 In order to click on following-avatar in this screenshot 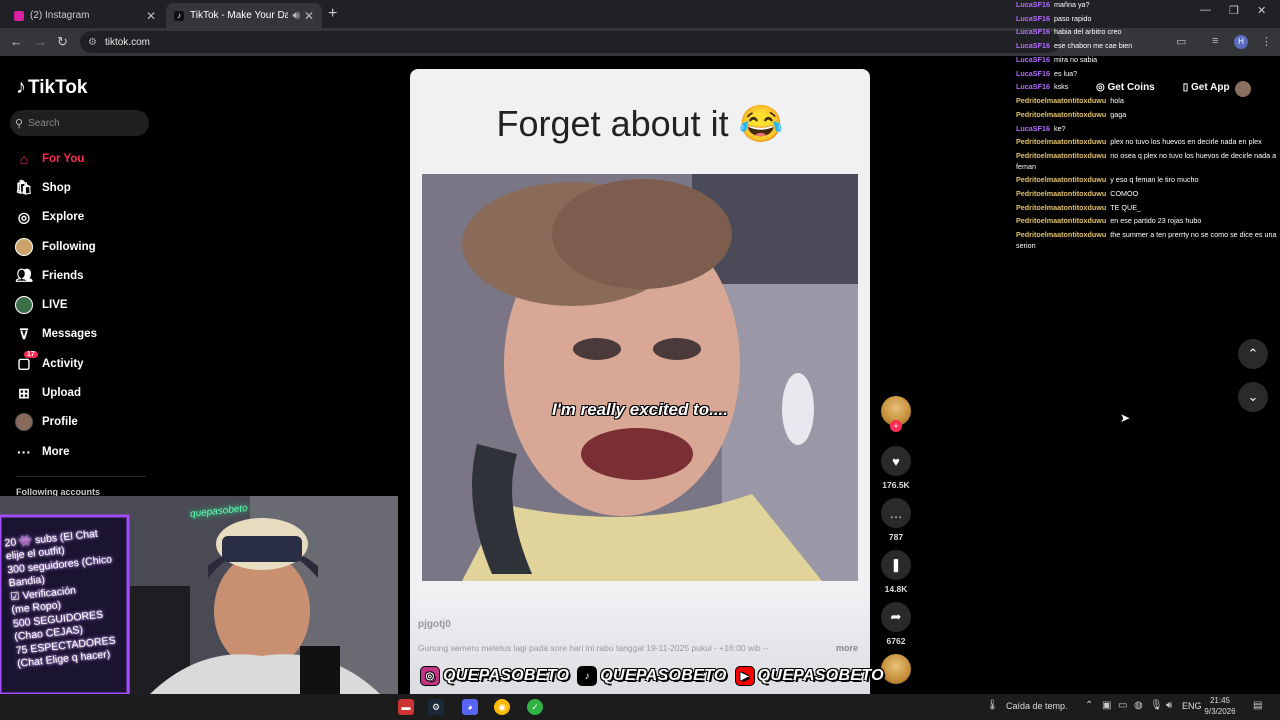, I will do `click(24, 247)`.